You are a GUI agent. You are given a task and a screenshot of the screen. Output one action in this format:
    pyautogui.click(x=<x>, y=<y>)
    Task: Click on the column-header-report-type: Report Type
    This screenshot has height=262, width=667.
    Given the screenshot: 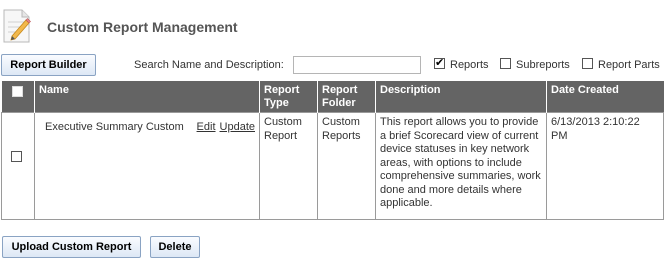 What is the action you would take?
    pyautogui.click(x=288, y=97)
    